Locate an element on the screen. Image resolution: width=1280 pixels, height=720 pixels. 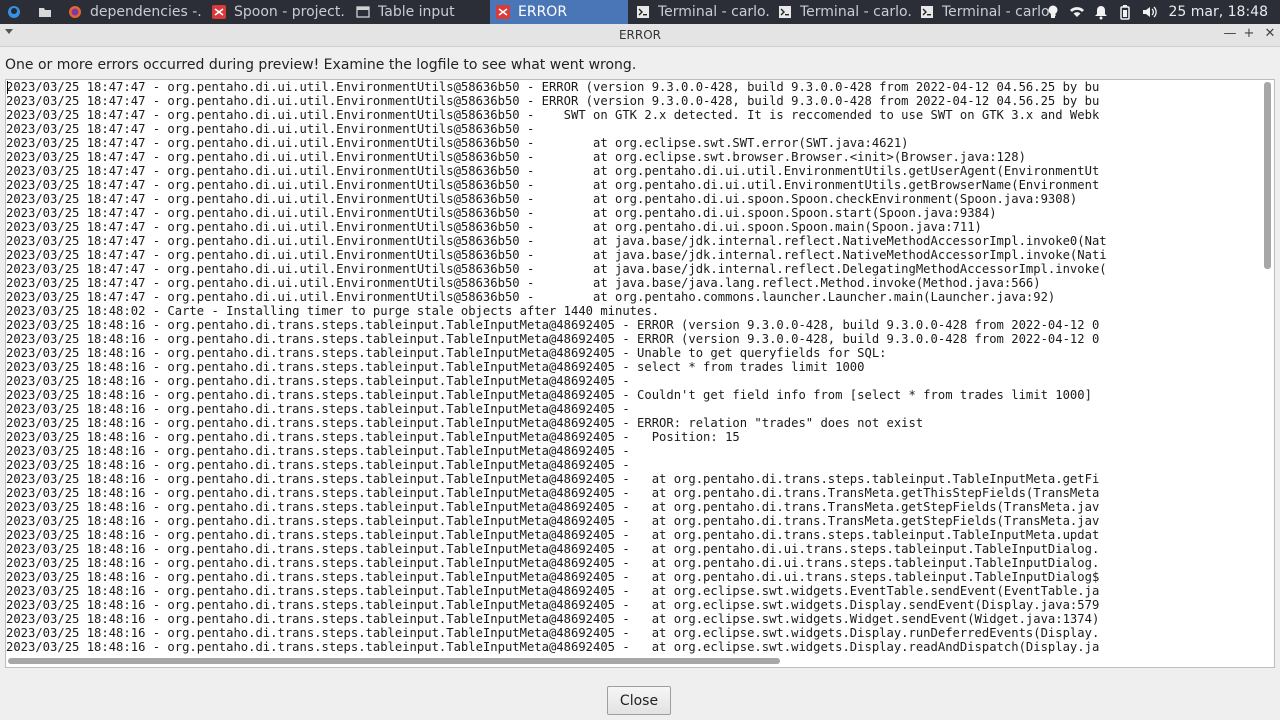
maximize-button: + is located at coordinates (1249, 34).